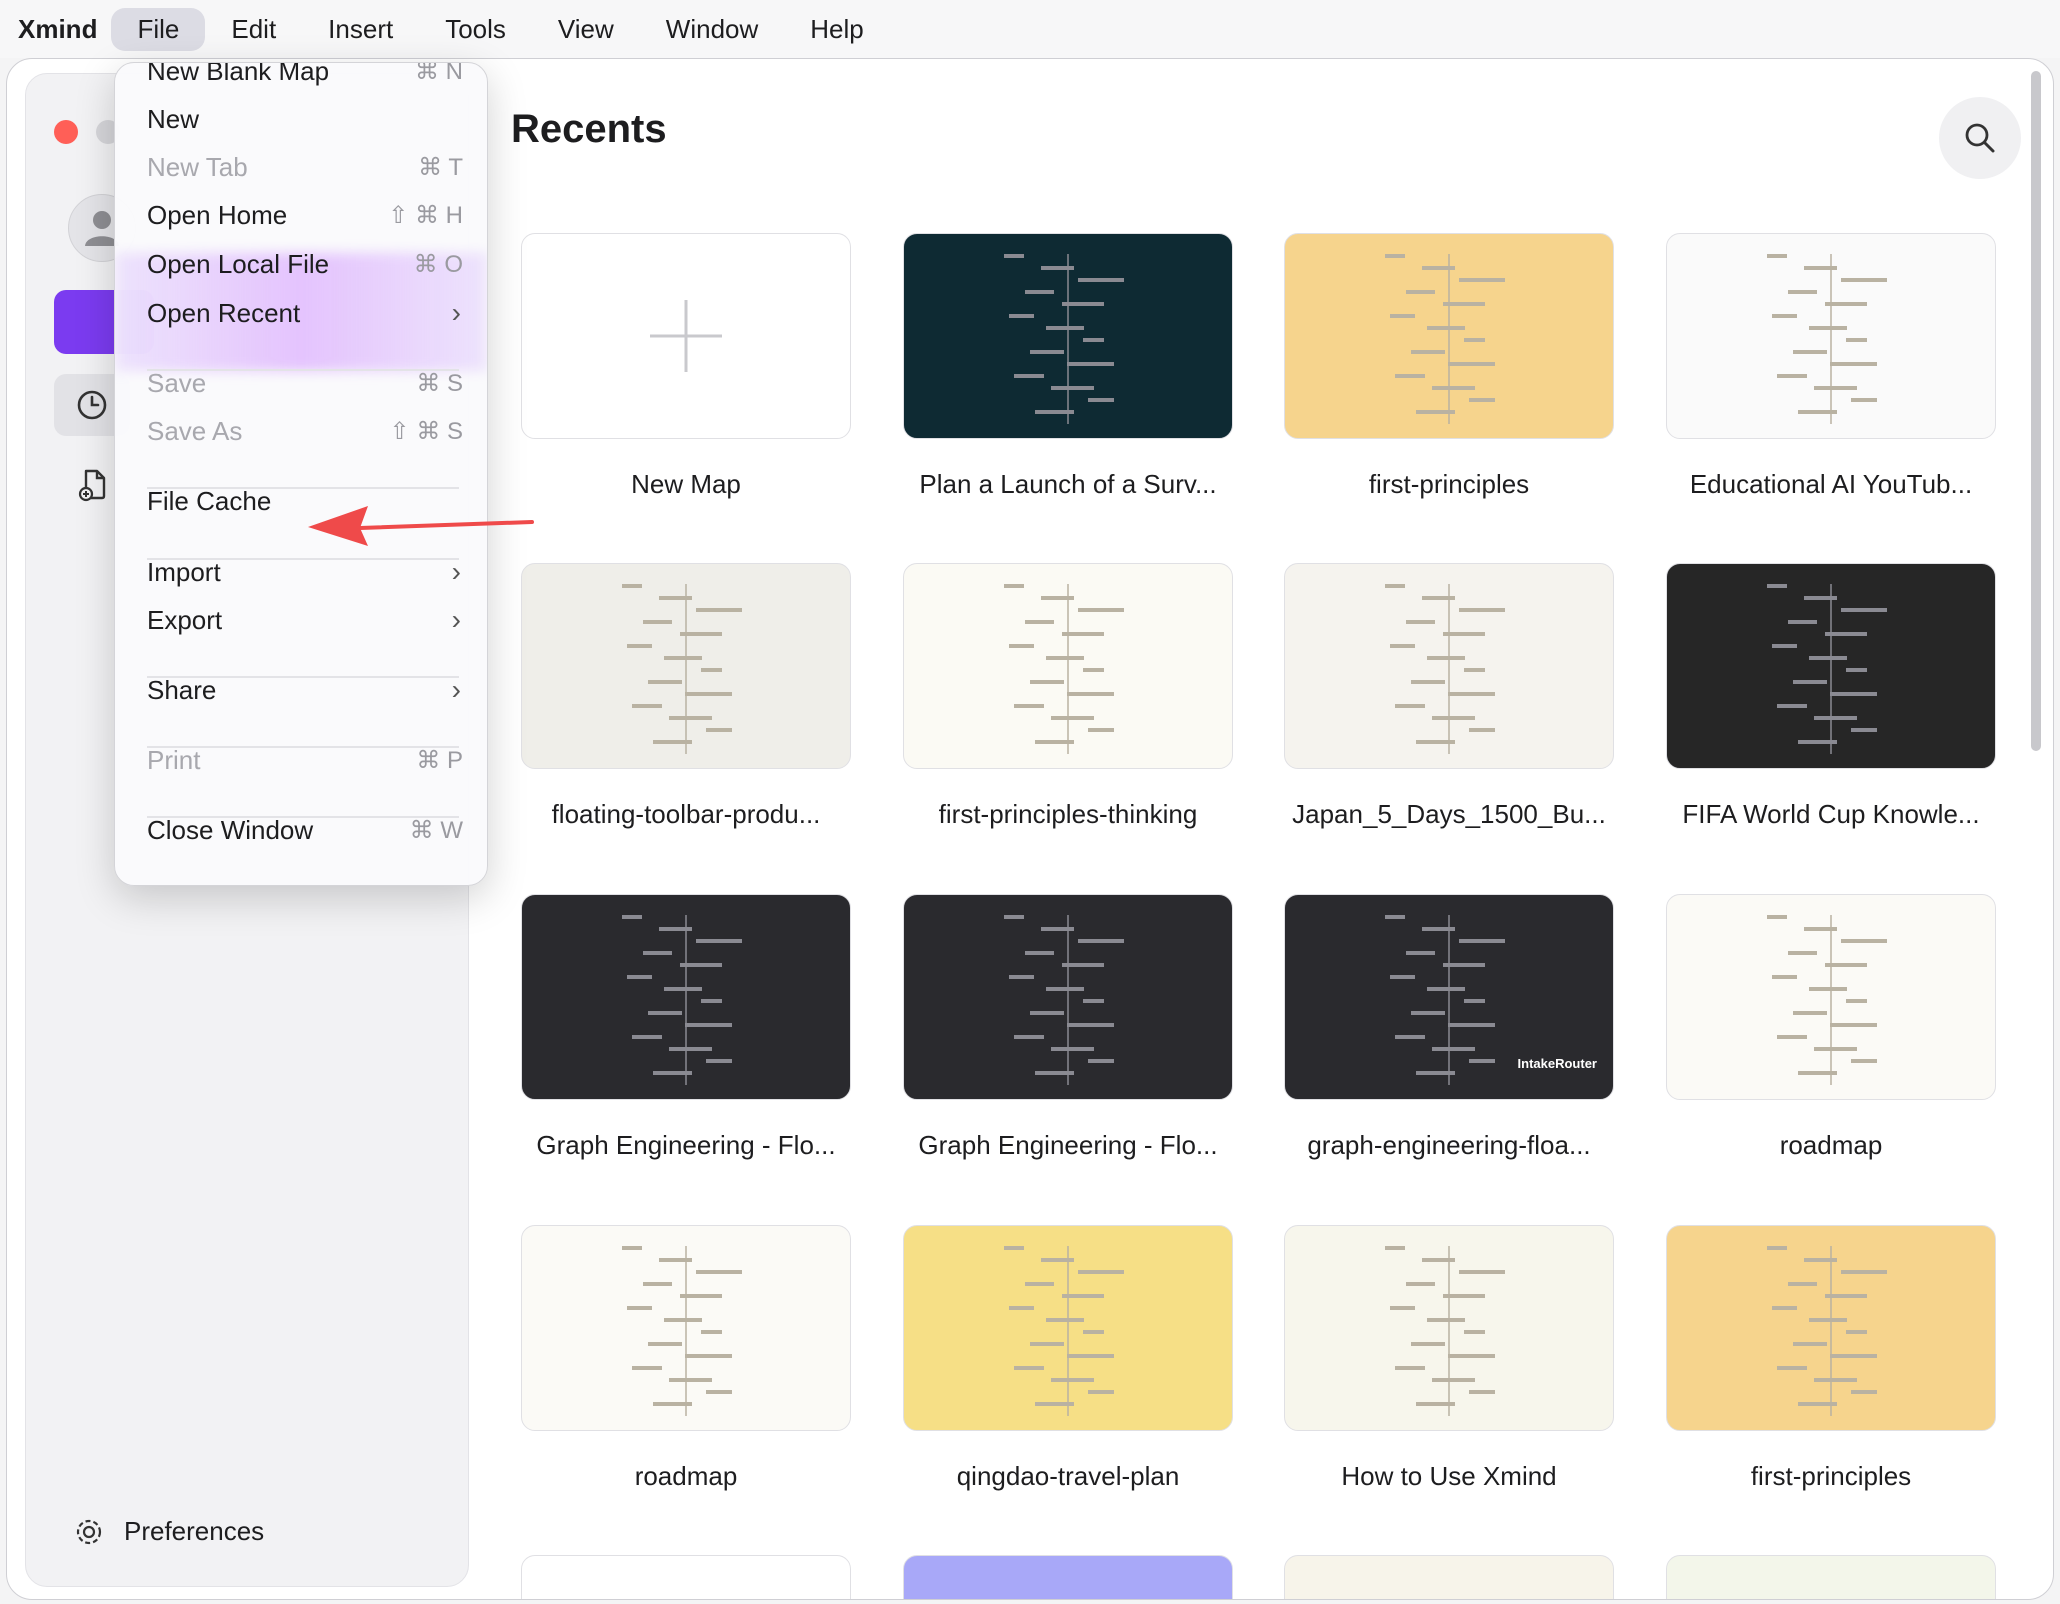 This screenshot has height=1604, width=2060. I want to click on menu-item-label: Save As, so click(195, 430).